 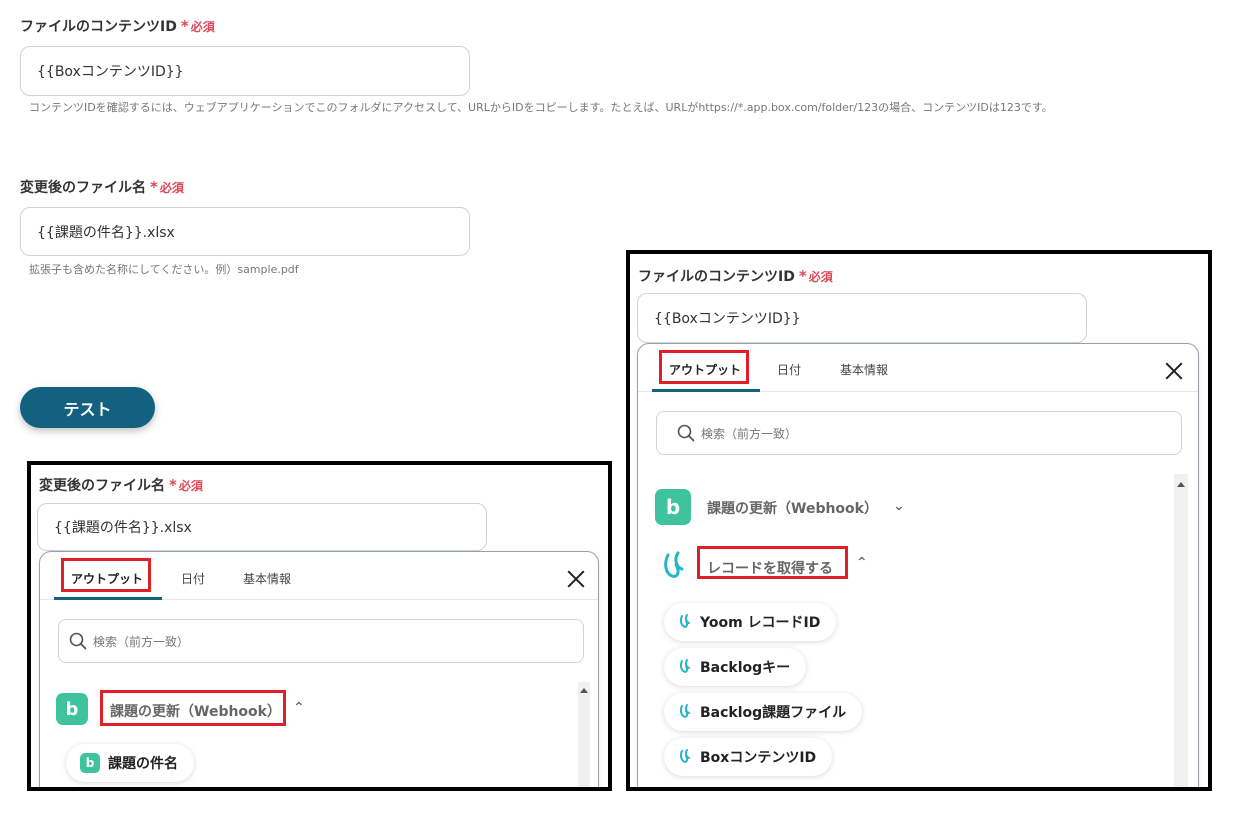 I want to click on output-chip: Backlogキー, so click(x=735, y=667).